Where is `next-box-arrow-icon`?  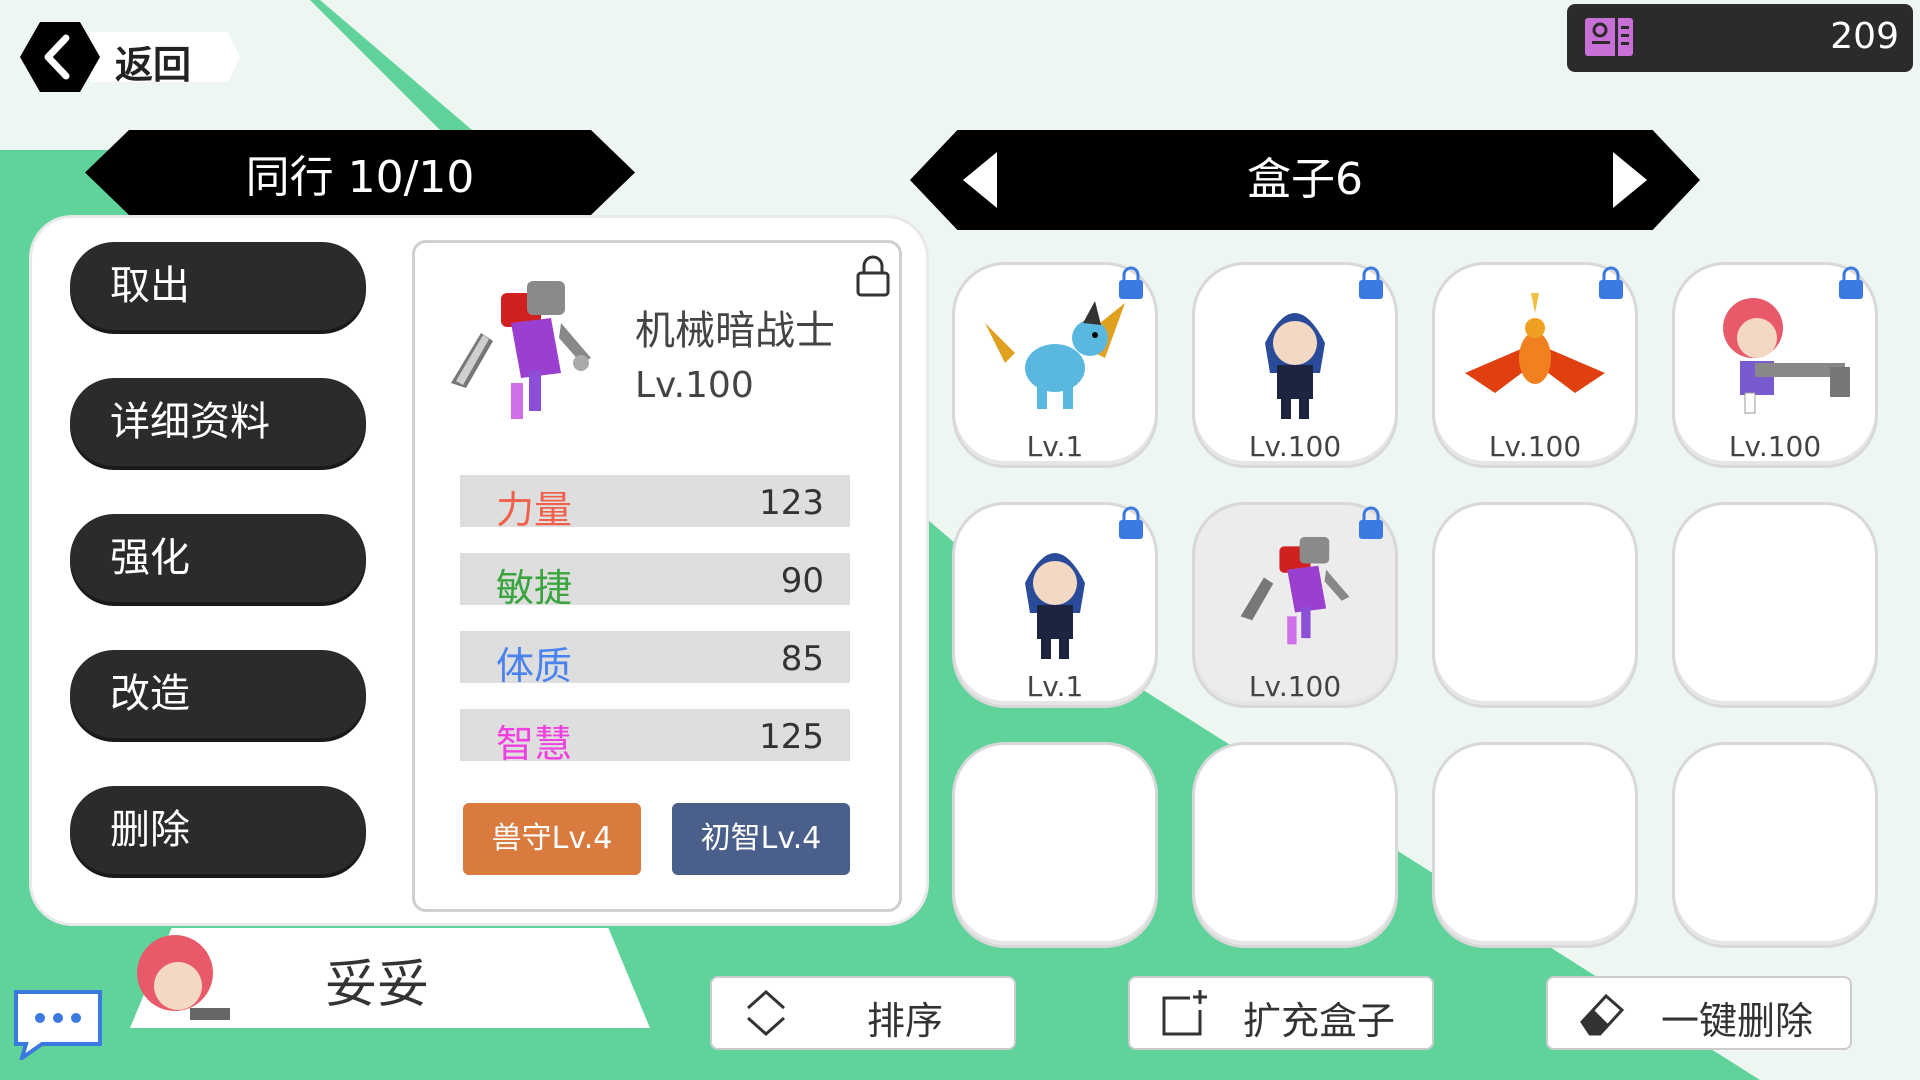 next-box-arrow-icon is located at coordinates (1630, 180).